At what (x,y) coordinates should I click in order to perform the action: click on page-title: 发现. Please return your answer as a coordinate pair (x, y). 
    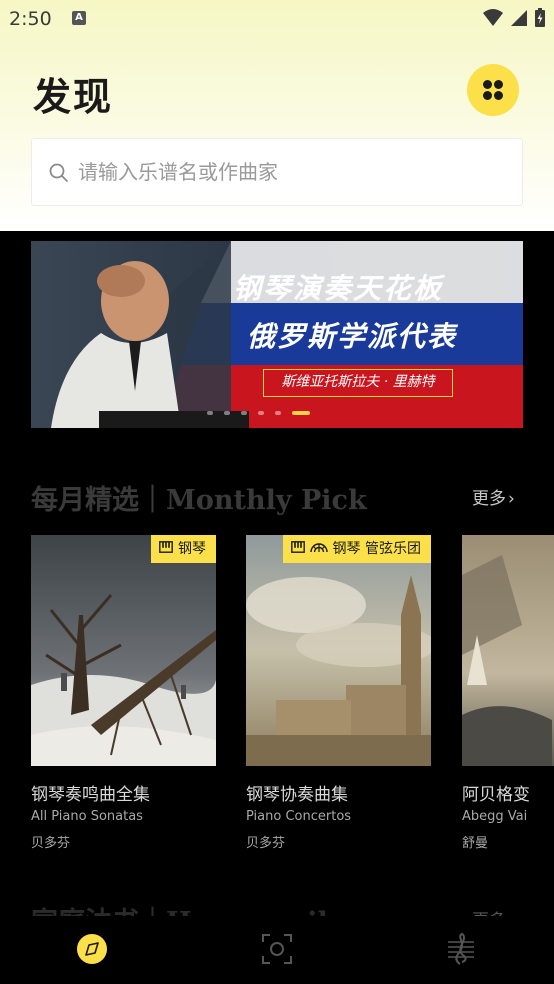
    Looking at the image, I should click on (73, 96).